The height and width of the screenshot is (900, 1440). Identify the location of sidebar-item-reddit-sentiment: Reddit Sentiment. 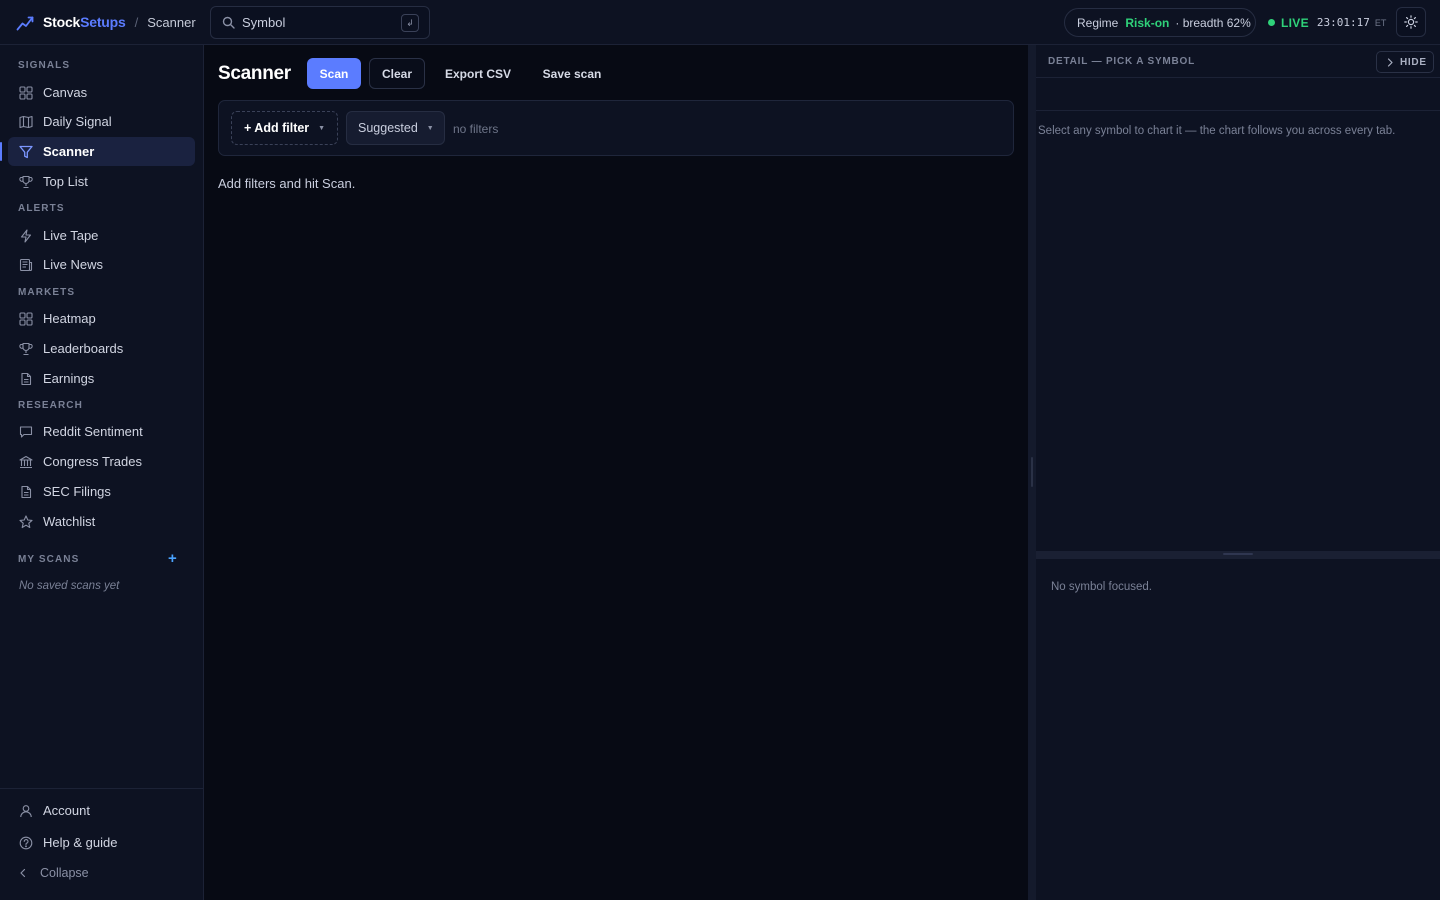
(101, 431).